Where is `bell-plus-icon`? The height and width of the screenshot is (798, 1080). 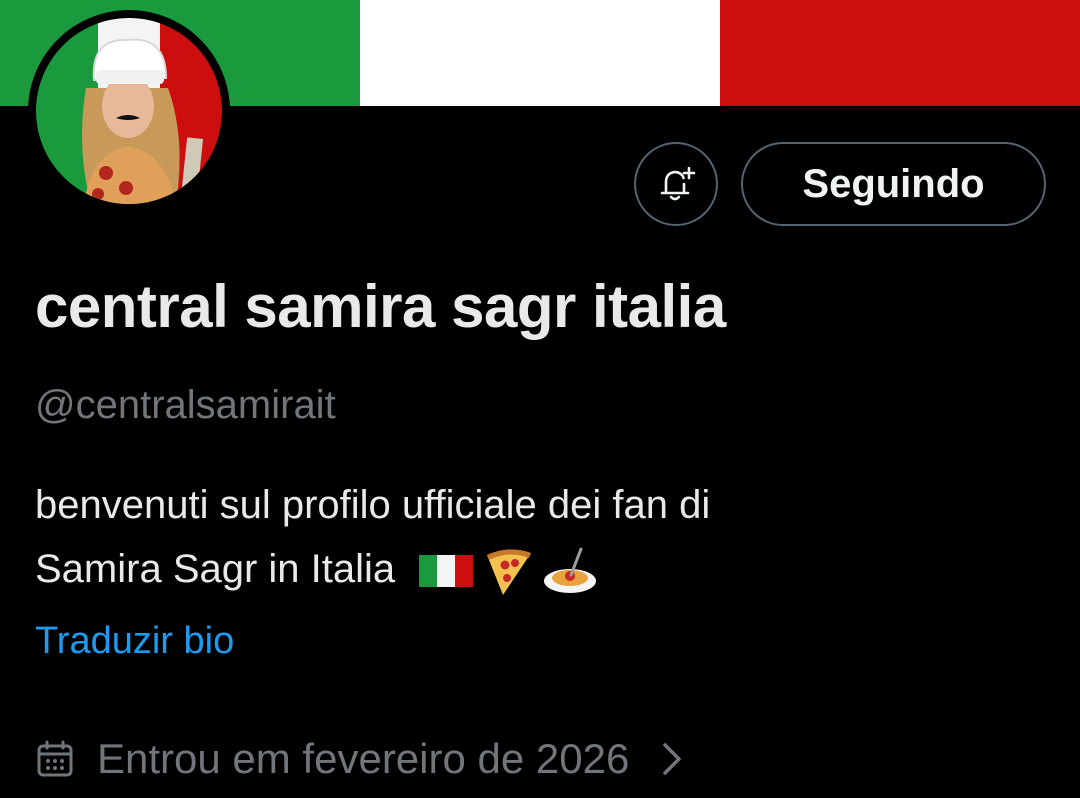 bell-plus-icon is located at coordinates (678, 183).